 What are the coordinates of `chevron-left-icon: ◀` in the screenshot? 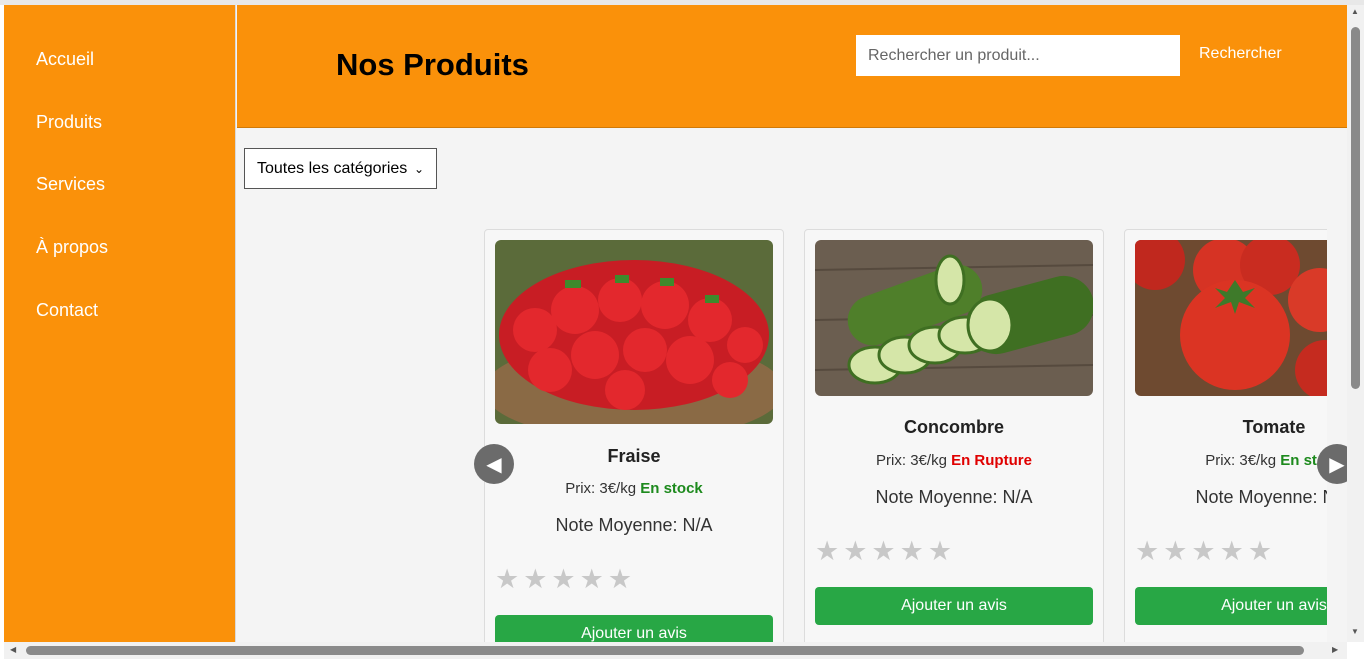 It's located at (494, 464).